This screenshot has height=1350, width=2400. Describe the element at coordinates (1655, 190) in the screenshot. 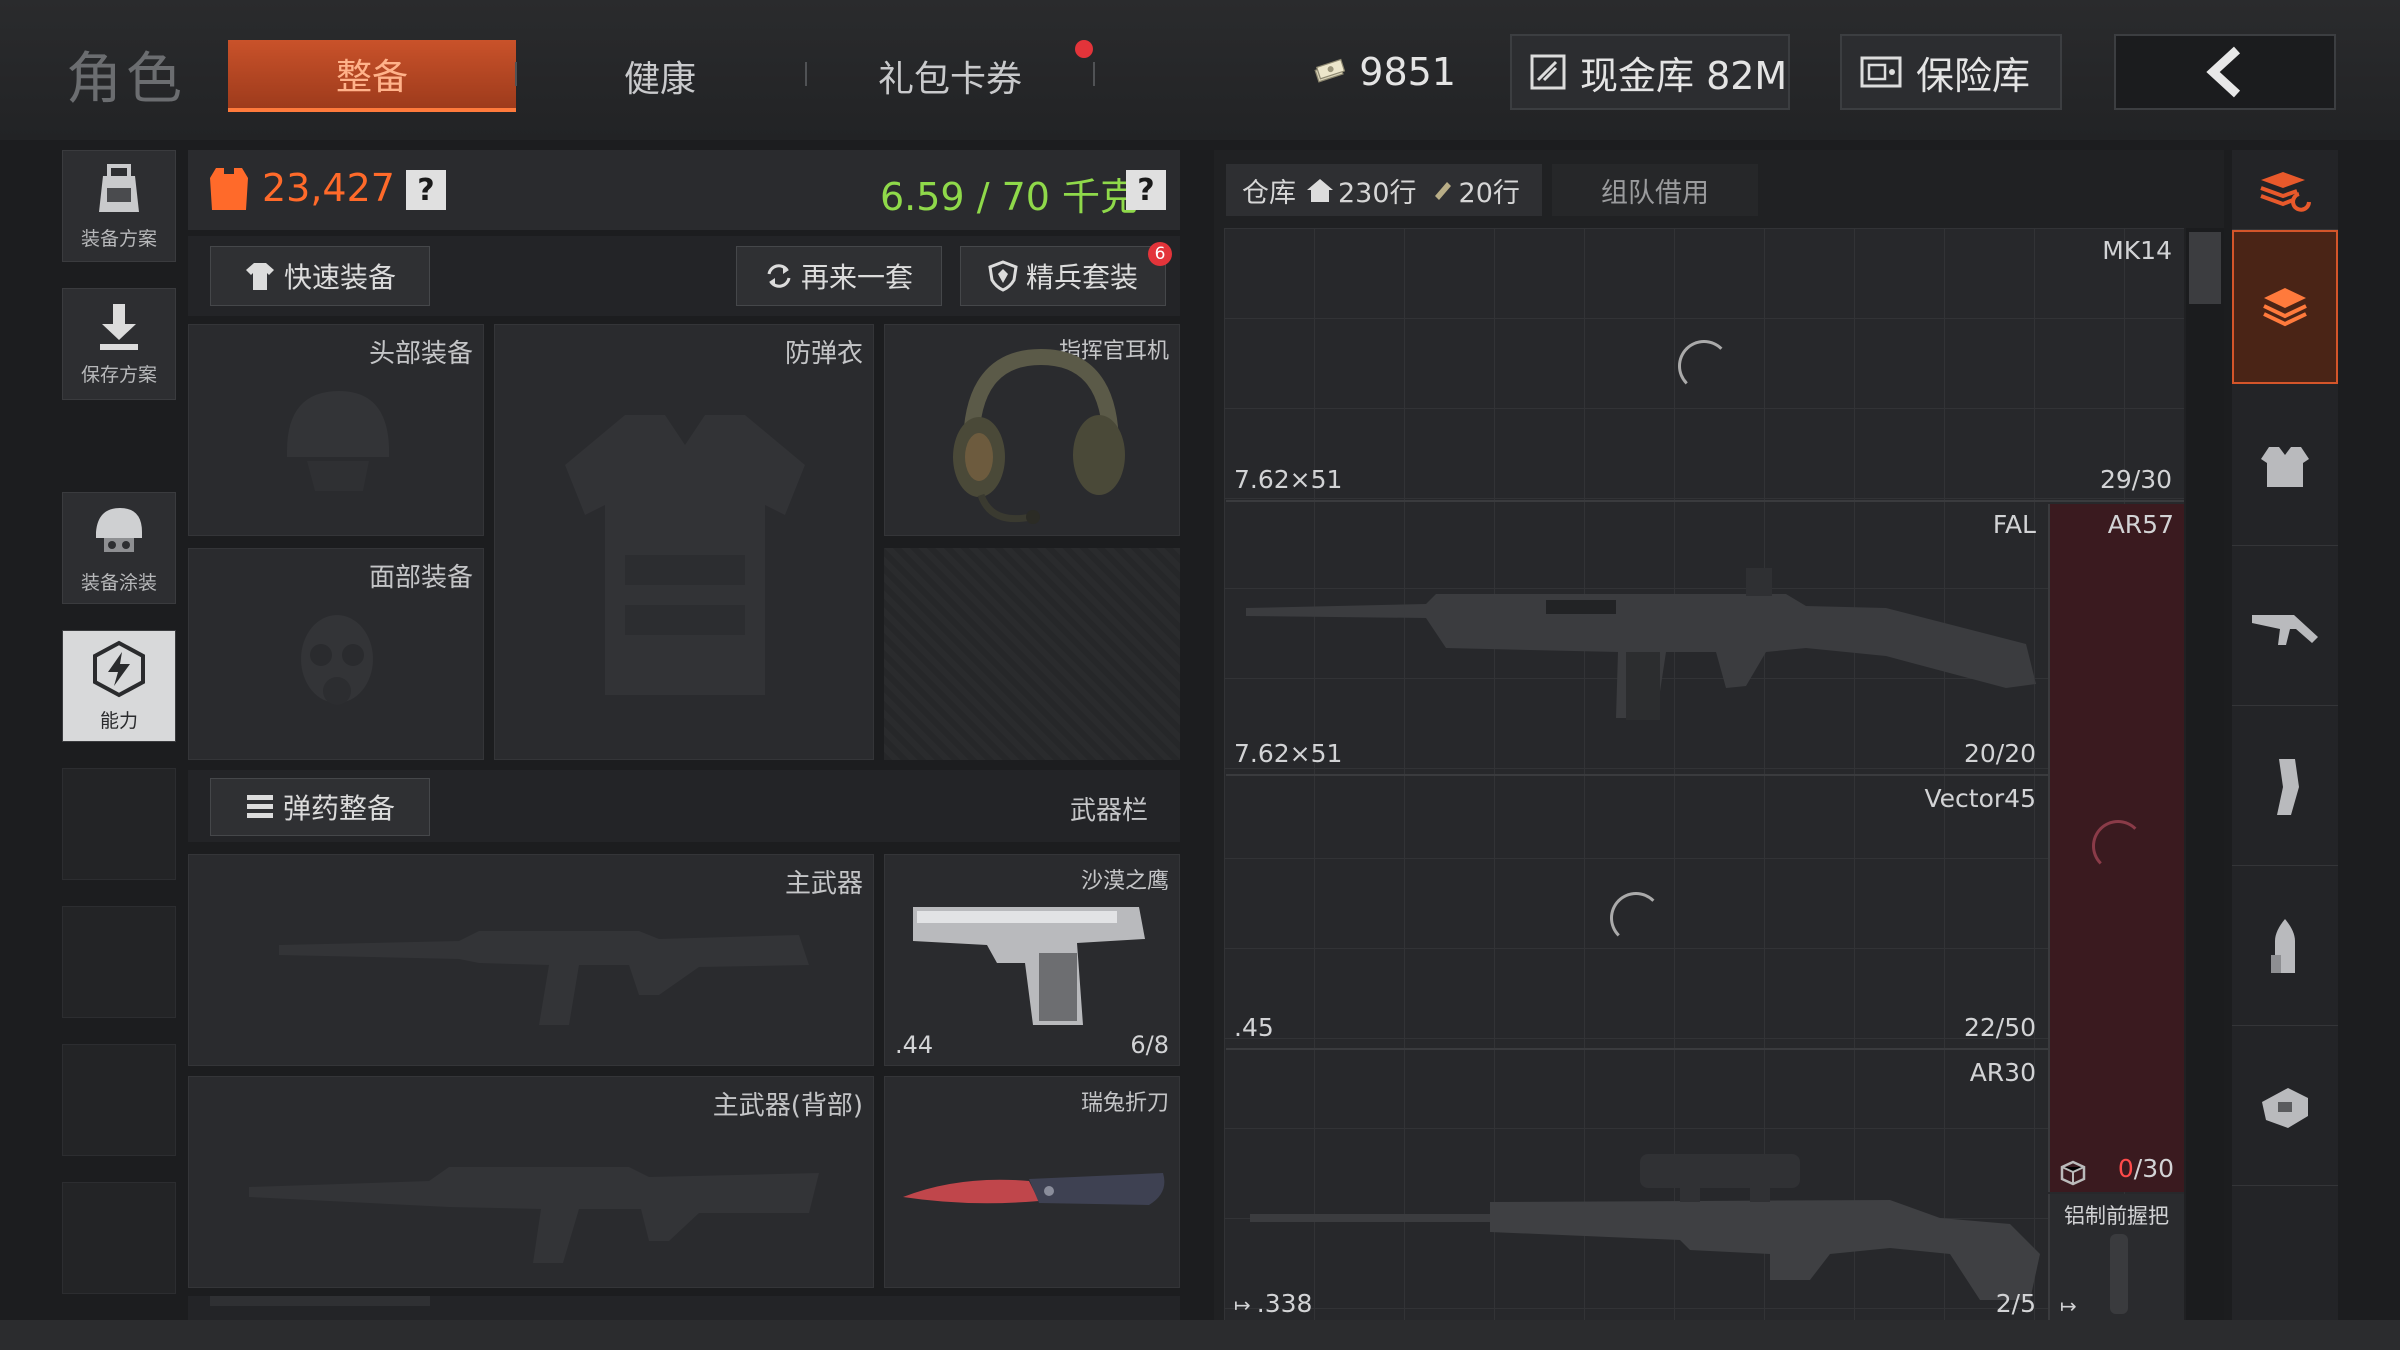

I see `team-borrow-tab: 组队借用` at that location.